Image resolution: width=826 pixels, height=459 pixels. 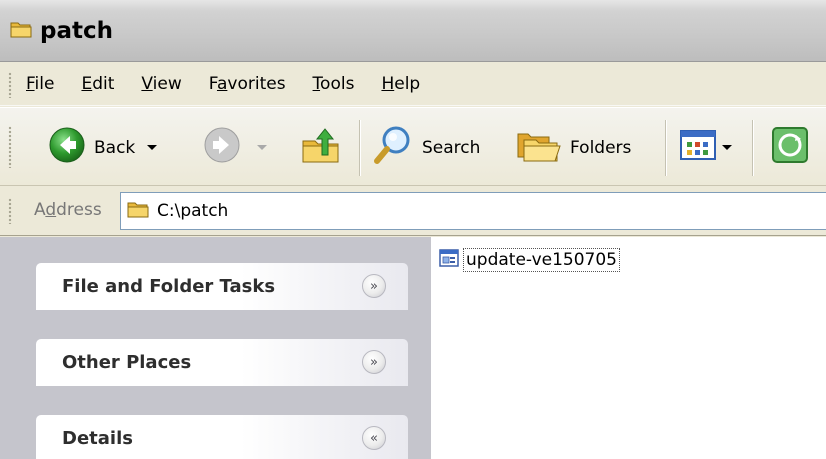 What do you see at coordinates (222, 362) in the screenshot?
I see `task-group-other-places: Other Places »` at bounding box center [222, 362].